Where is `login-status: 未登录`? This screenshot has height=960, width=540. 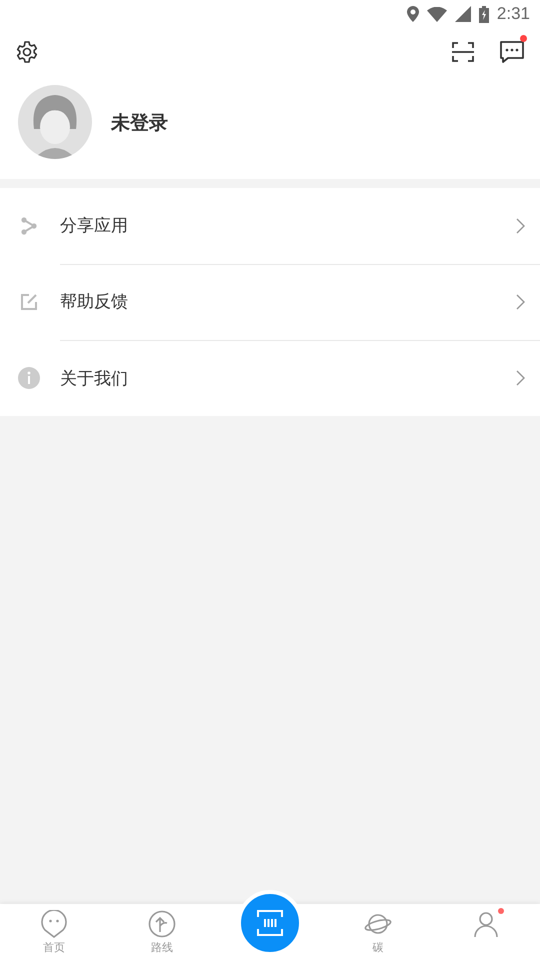
login-status: 未登录 is located at coordinates (139, 123).